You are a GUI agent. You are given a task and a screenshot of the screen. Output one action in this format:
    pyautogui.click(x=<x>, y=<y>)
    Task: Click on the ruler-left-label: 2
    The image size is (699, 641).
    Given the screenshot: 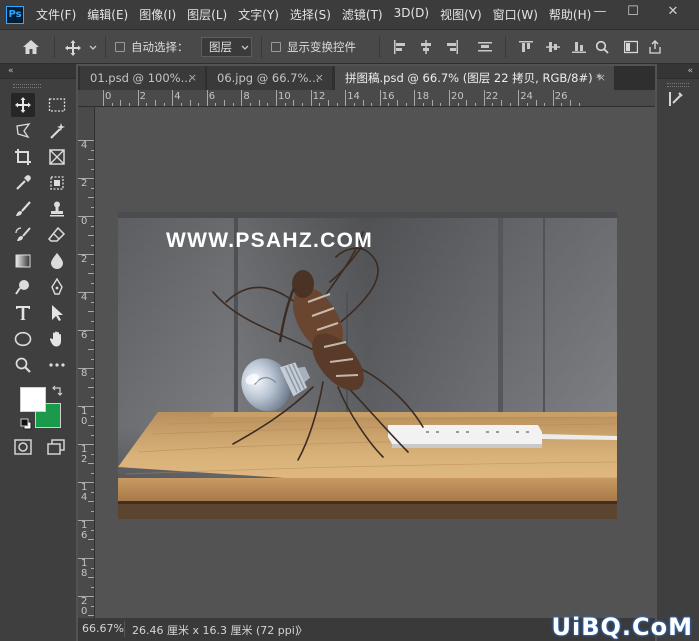 What is the action you would take?
    pyautogui.click(x=84, y=259)
    